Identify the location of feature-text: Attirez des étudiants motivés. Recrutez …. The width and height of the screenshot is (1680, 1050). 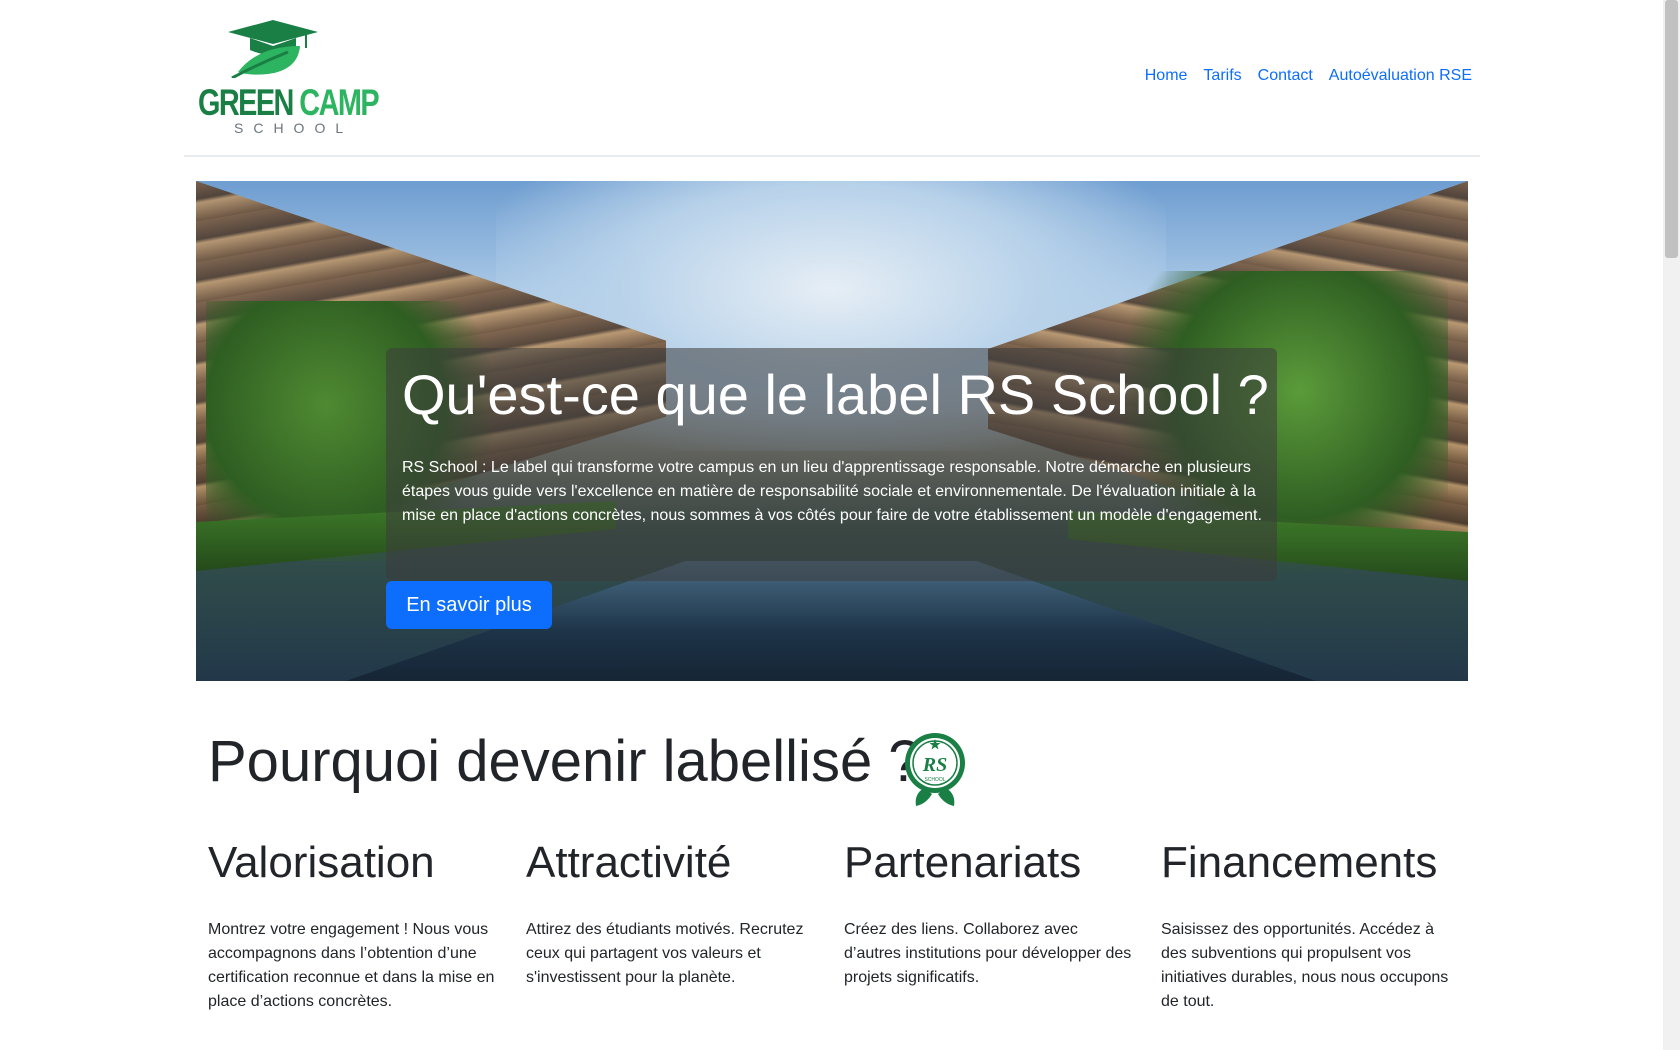
(665, 953).